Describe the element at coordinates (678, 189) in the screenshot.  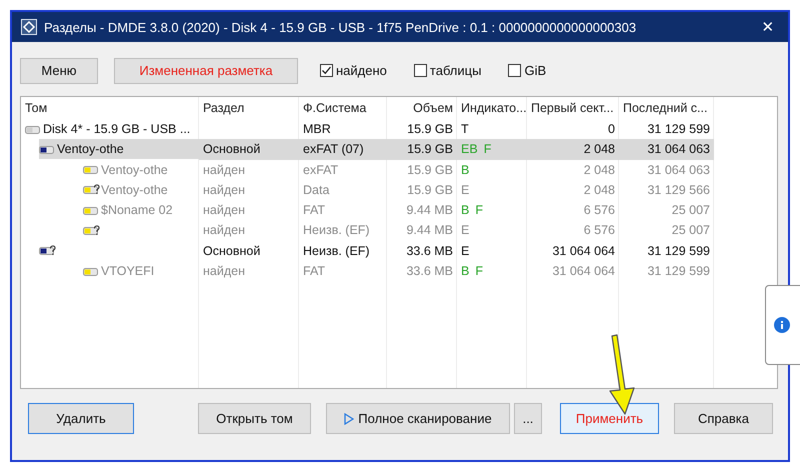
I see `last-sector: 31 129 566` at that location.